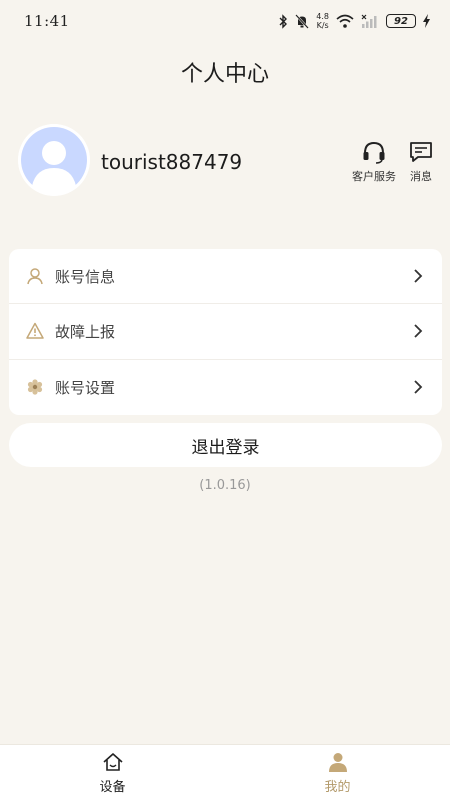 This screenshot has width=450, height=800. Describe the element at coordinates (112, 772) in the screenshot. I see `tab-devices: 设备` at that location.